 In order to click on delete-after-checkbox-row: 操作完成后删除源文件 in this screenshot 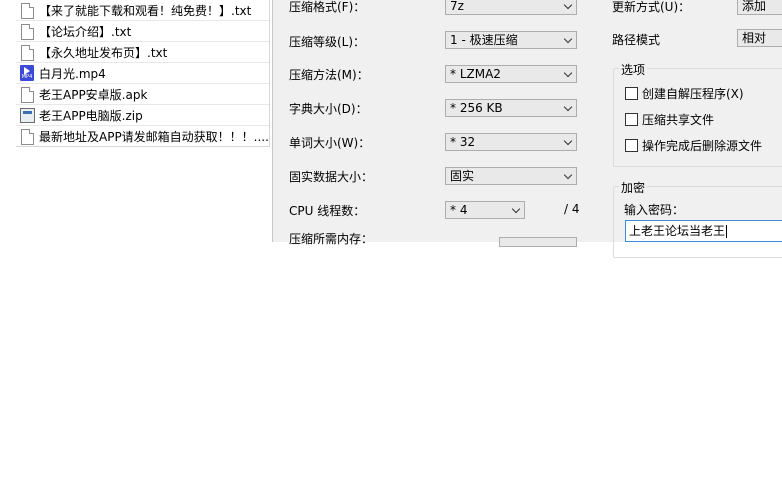, I will do `click(693, 145)`.